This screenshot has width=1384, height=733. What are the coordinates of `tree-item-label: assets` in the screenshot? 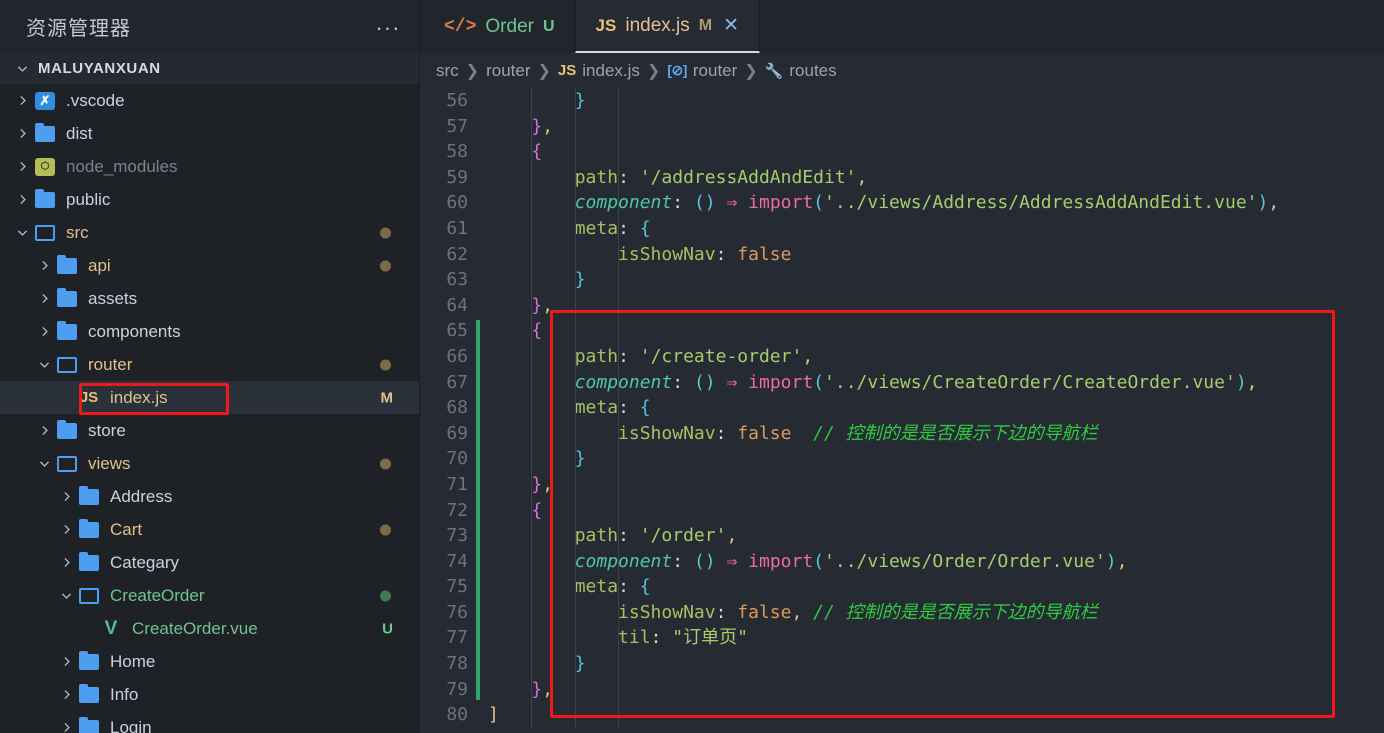 It's located at (113, 298).